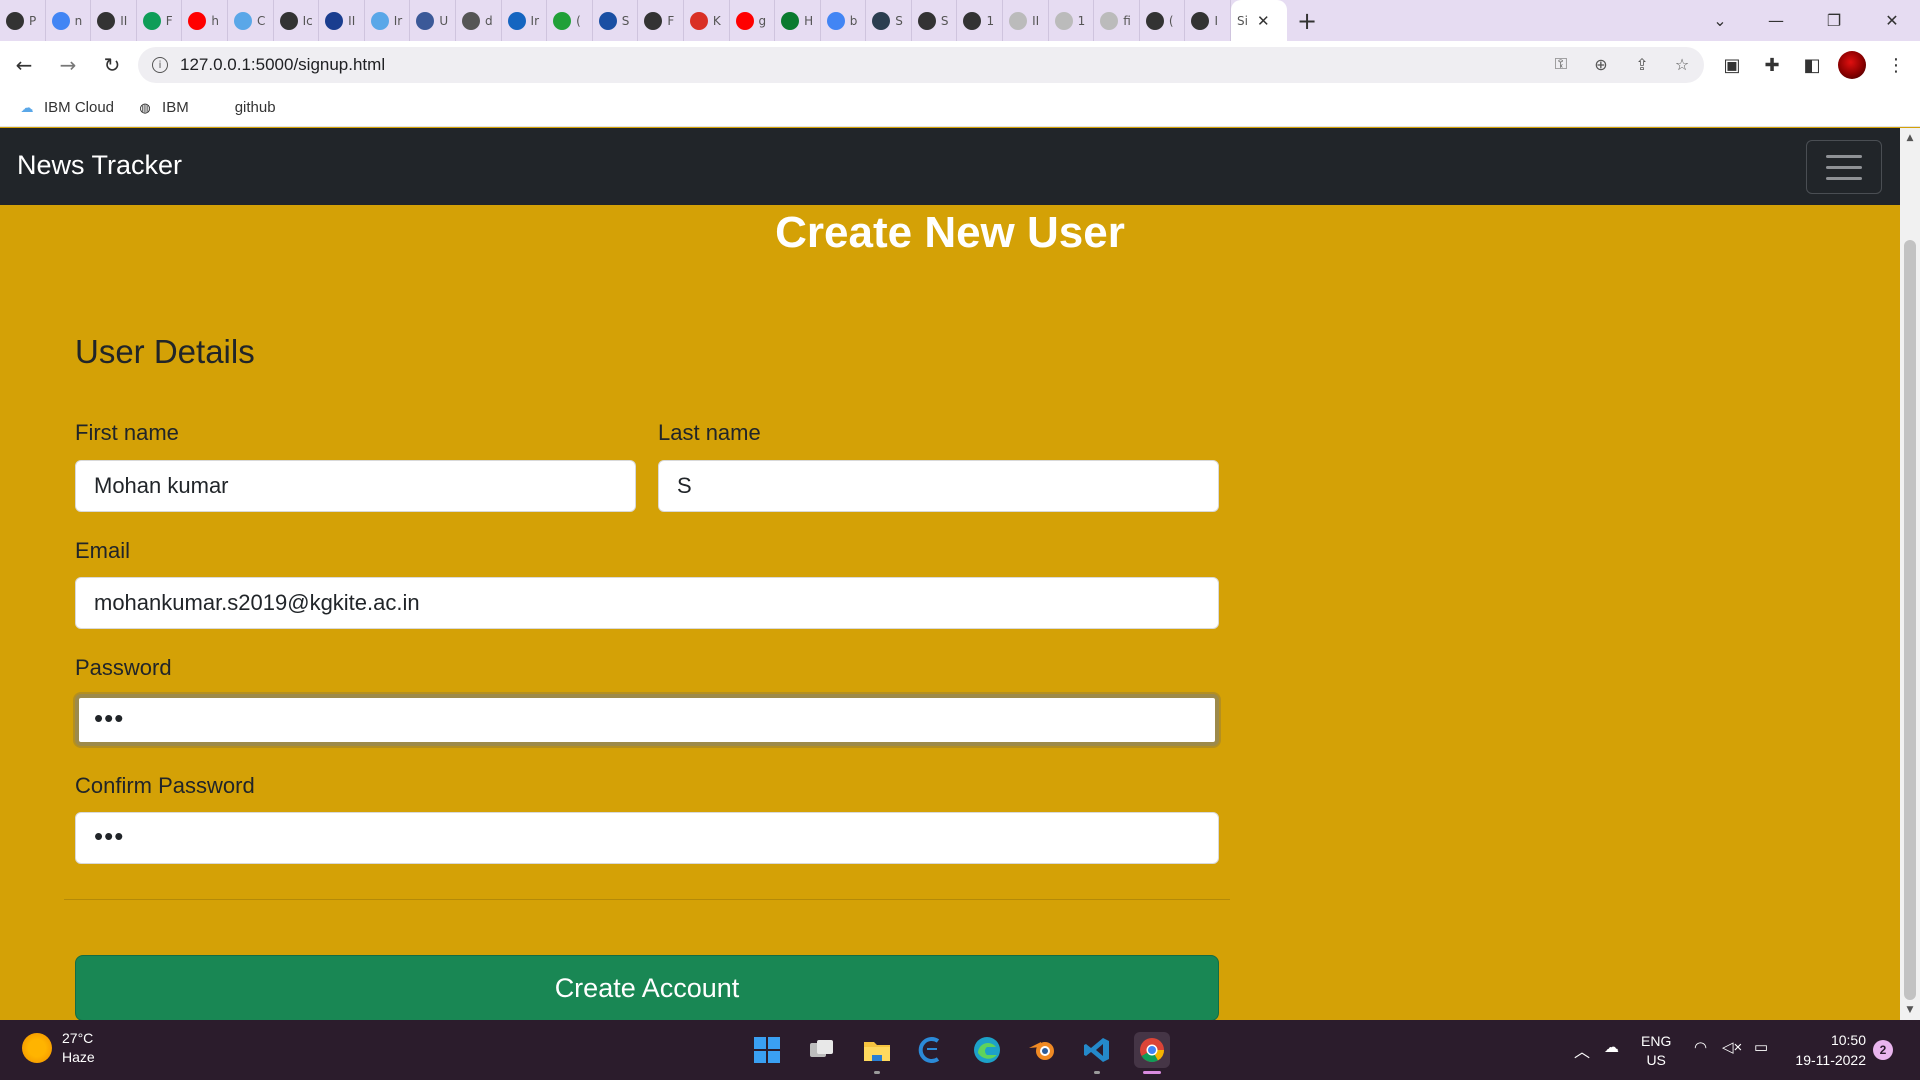 The width and height of the screenshot is (1920, 1080). What do you see at coordinates (1910, 1010) in the screenshot?
I see `scroll-down-icon: ▼` at bounding box center [1910, 1010].